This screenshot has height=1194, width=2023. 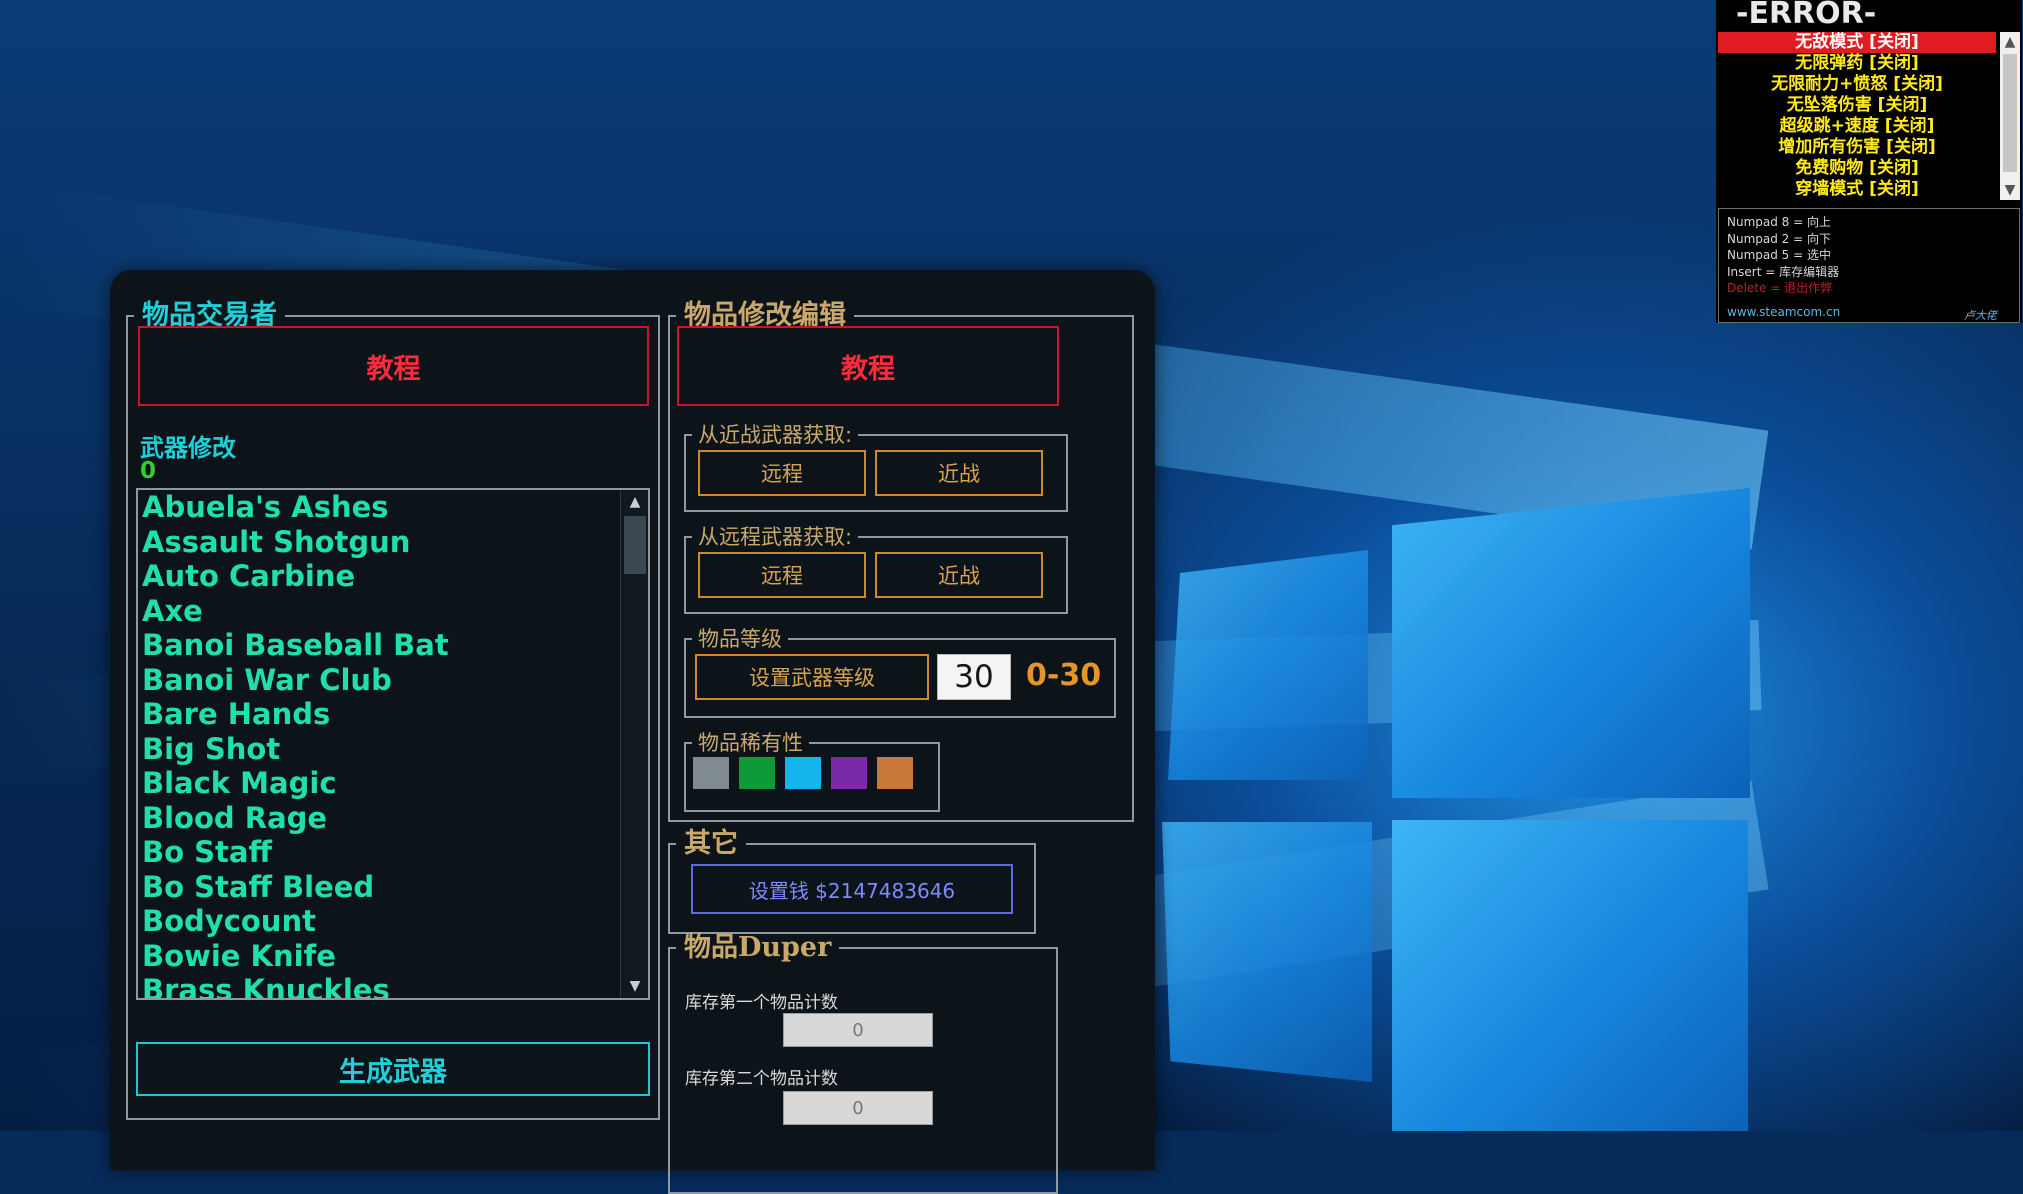 I want to click on second-item-count-label: 库存第二个物品计数, so click(x=761, y=1079).